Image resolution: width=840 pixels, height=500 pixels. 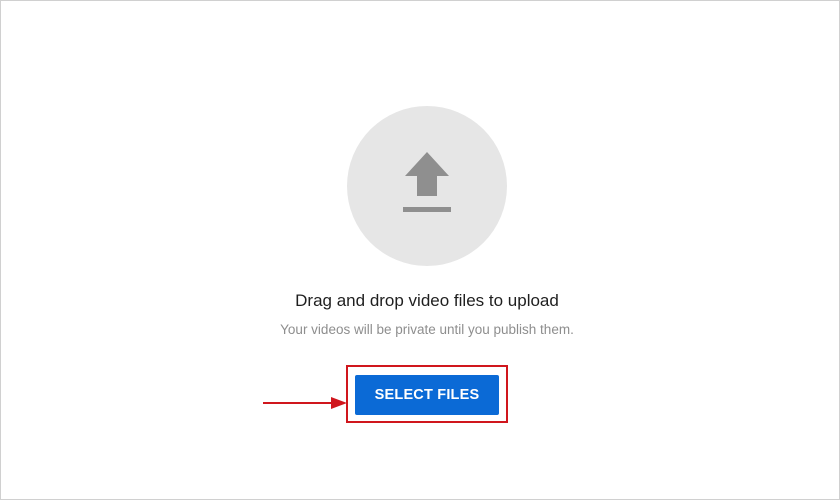 I want to click on upload-title: Drag and drop video files to upload, so click(x=427, y=300).